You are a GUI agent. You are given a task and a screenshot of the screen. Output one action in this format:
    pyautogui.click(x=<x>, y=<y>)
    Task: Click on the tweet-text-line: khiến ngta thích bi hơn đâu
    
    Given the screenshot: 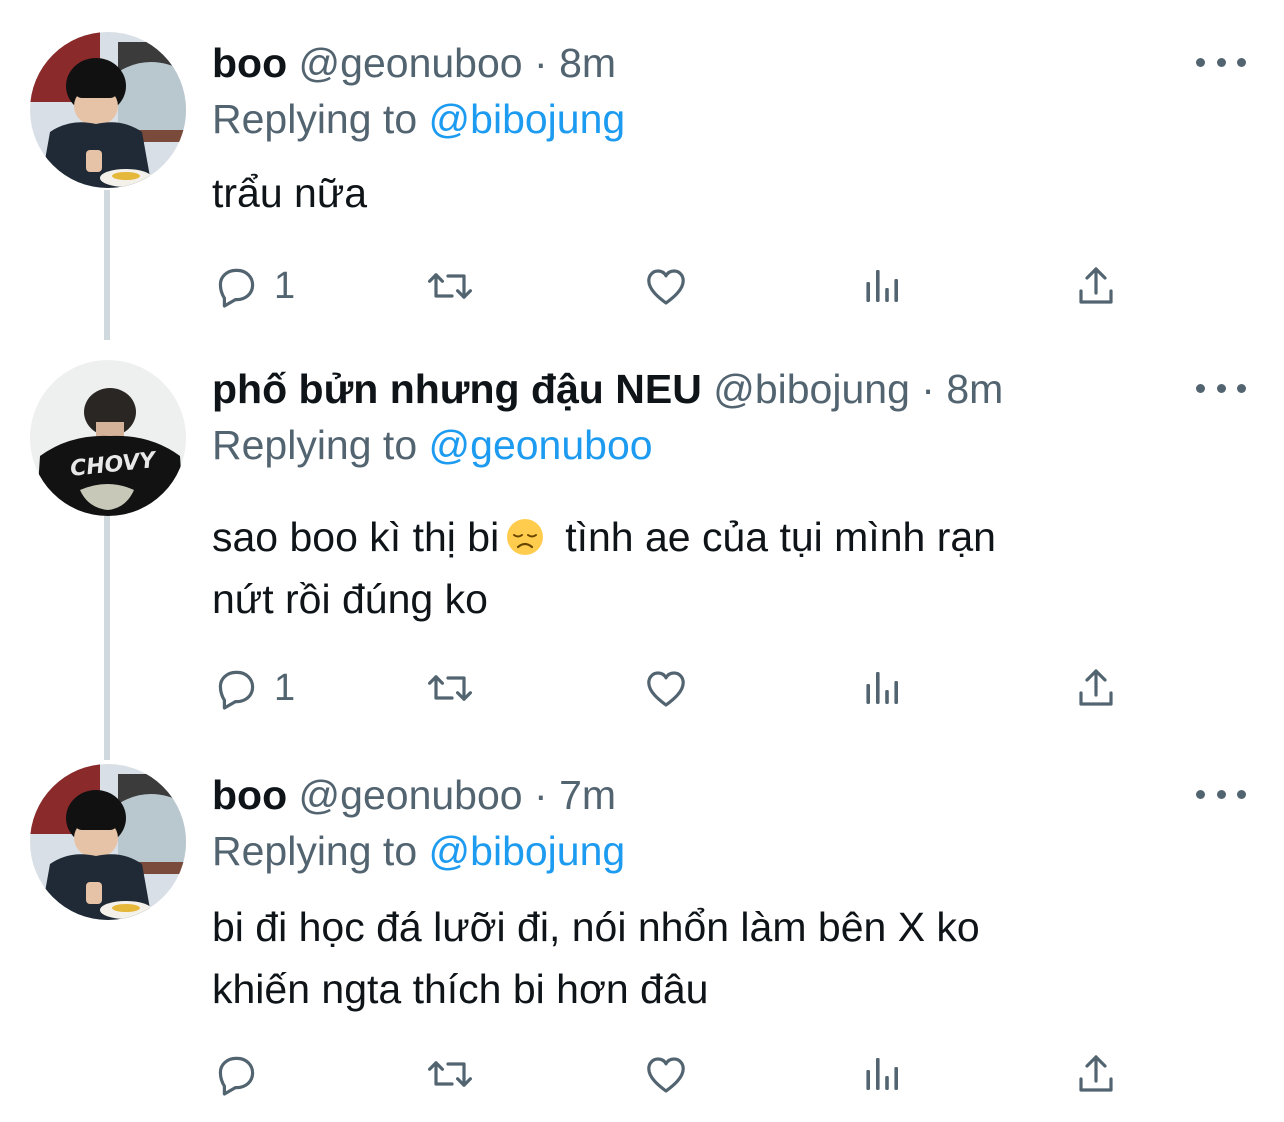 What is the action you would take?
    pyautogui.click(x=460, y=989)
    